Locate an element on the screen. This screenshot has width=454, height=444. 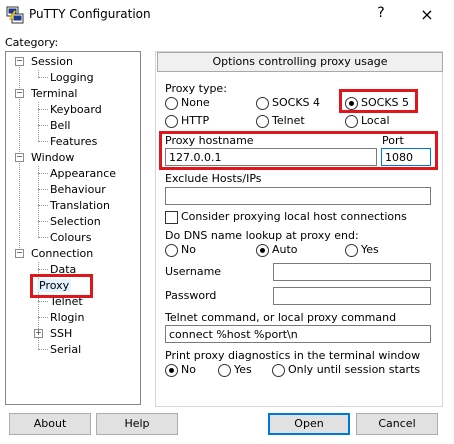
category-label: Category: is located at coordinates (32, 42).